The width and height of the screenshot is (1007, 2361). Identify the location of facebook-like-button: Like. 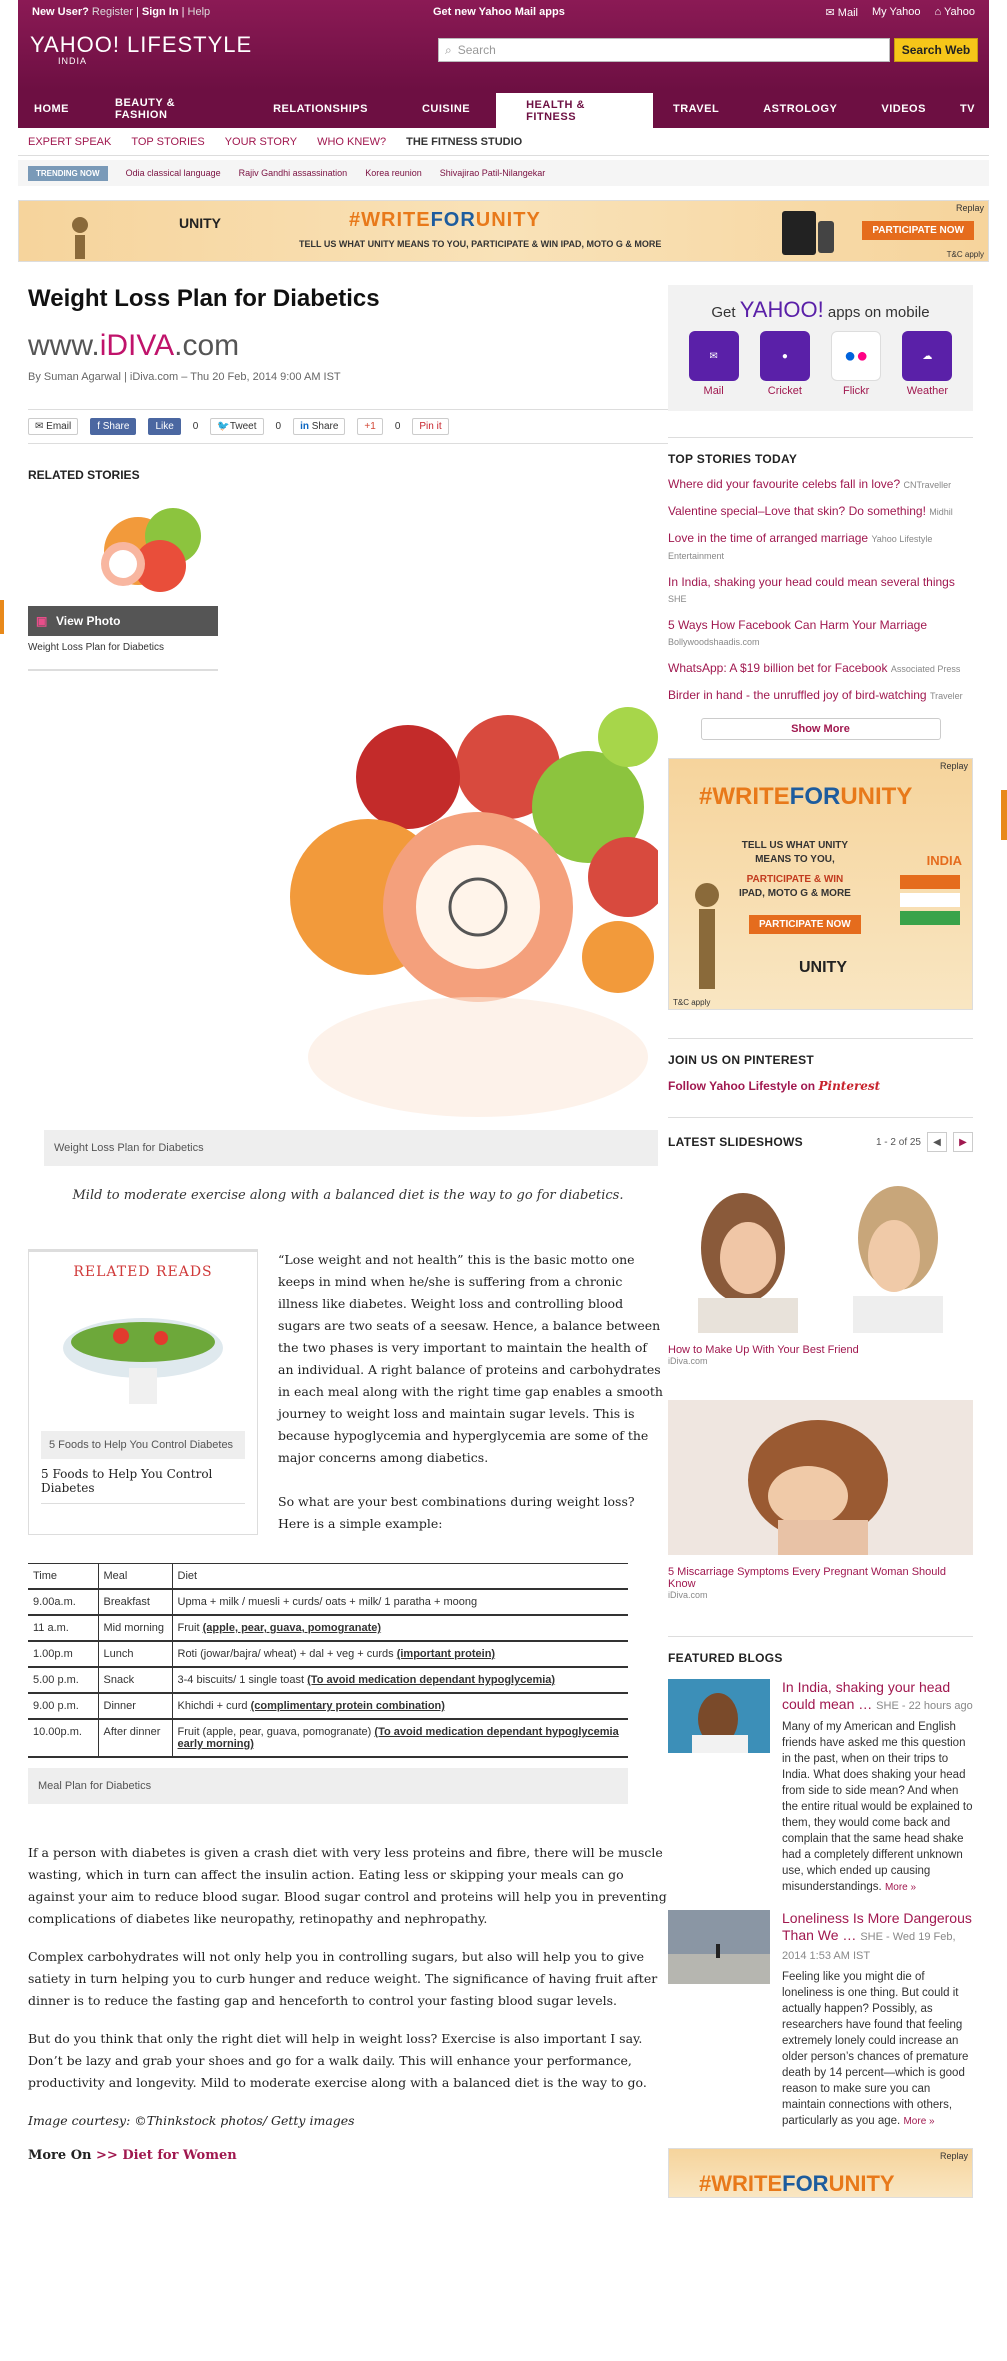
(164, 426).